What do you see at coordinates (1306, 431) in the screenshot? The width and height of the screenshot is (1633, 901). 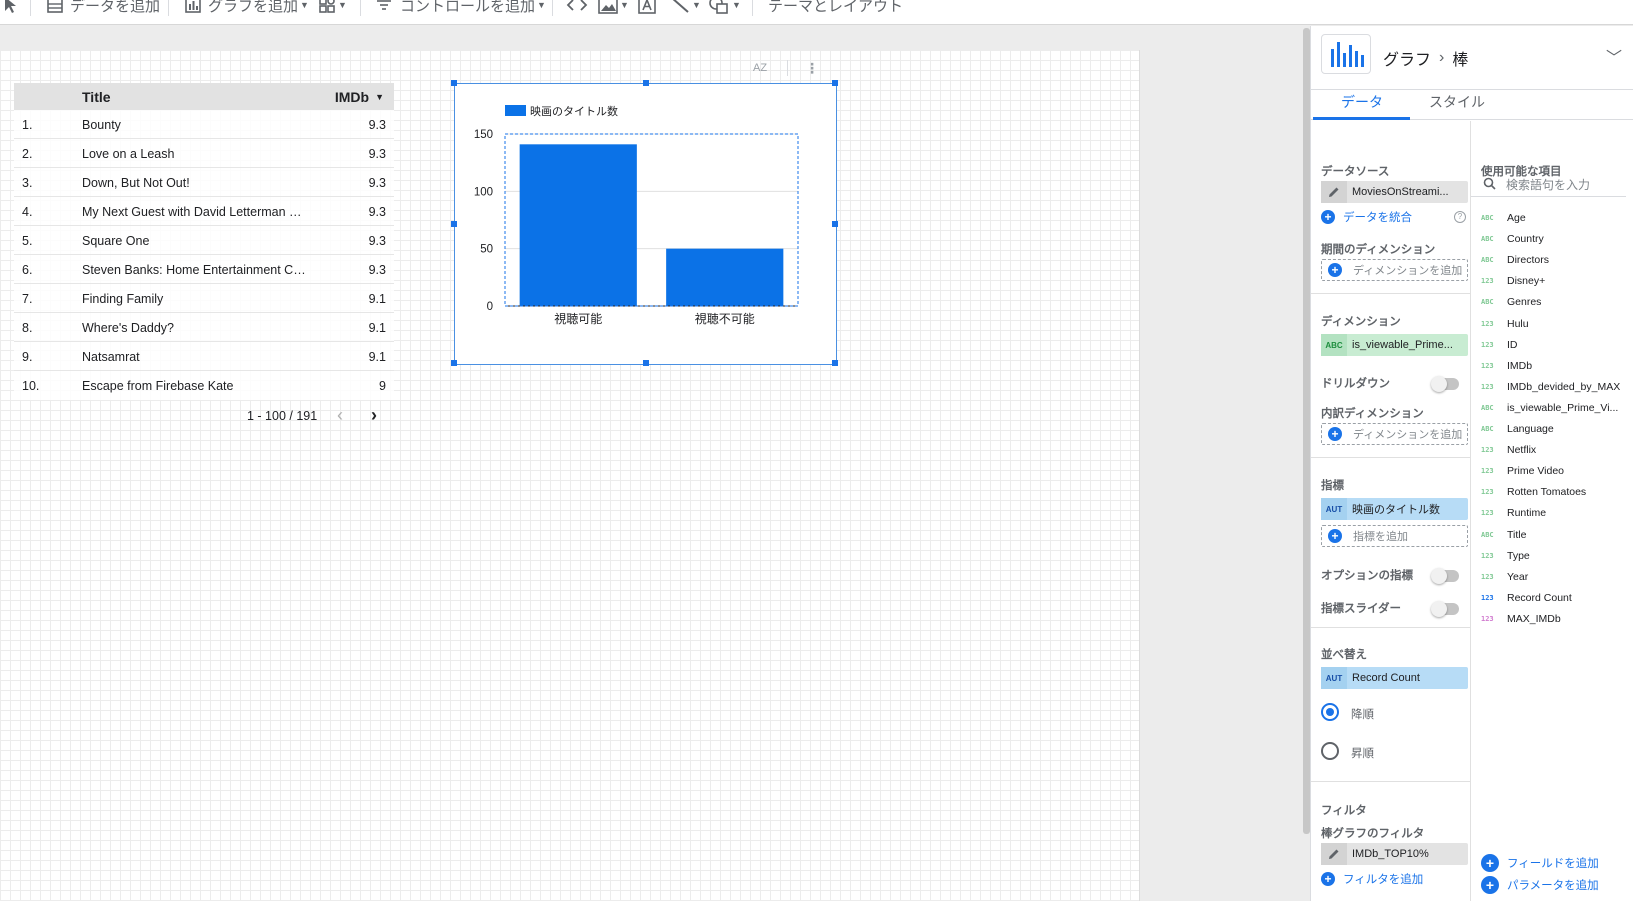 I see `scrollbar` at bounding box center [1306, 431].